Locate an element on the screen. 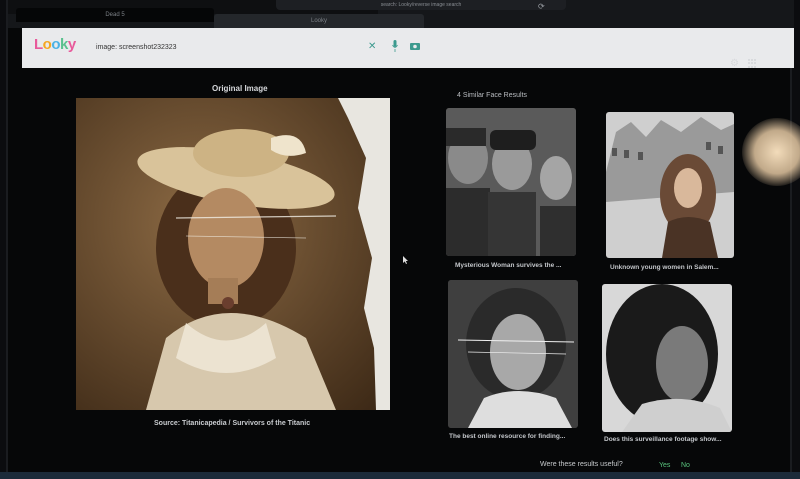 Image resolution: width=800 pixels, height=479 pixels. looky-logo: Looky is located at coordinates (55, 44).